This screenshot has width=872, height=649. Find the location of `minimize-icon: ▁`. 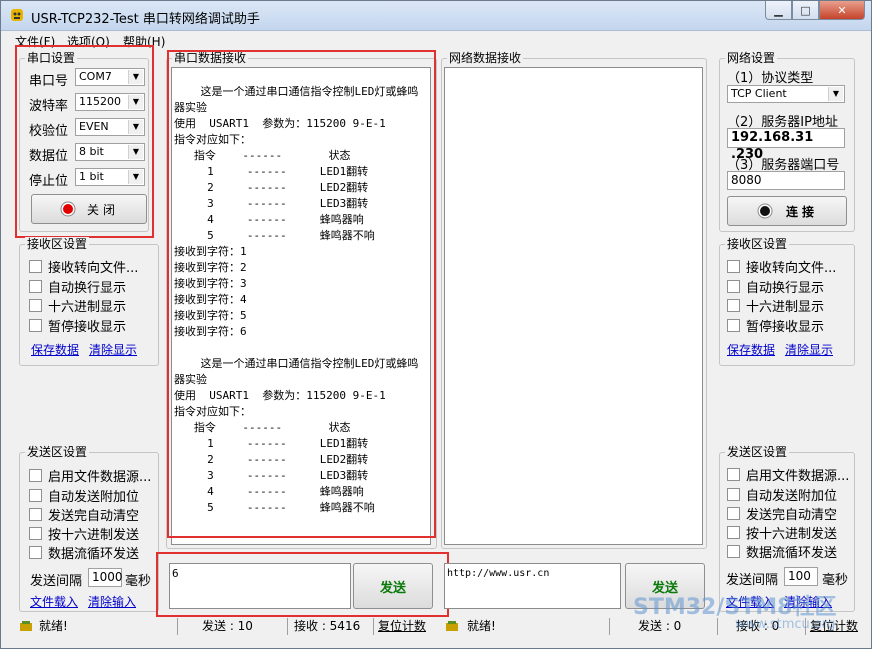

minimize-icon: ▁ is located at coordinates (778, 10).